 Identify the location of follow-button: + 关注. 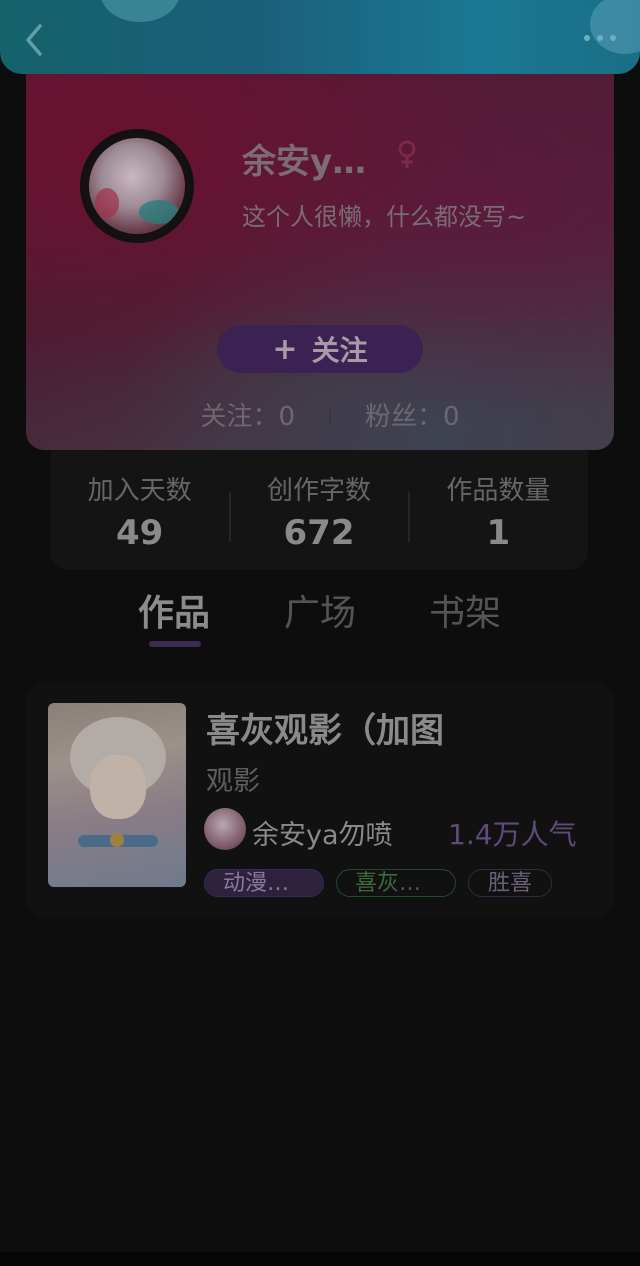
(320, 349).